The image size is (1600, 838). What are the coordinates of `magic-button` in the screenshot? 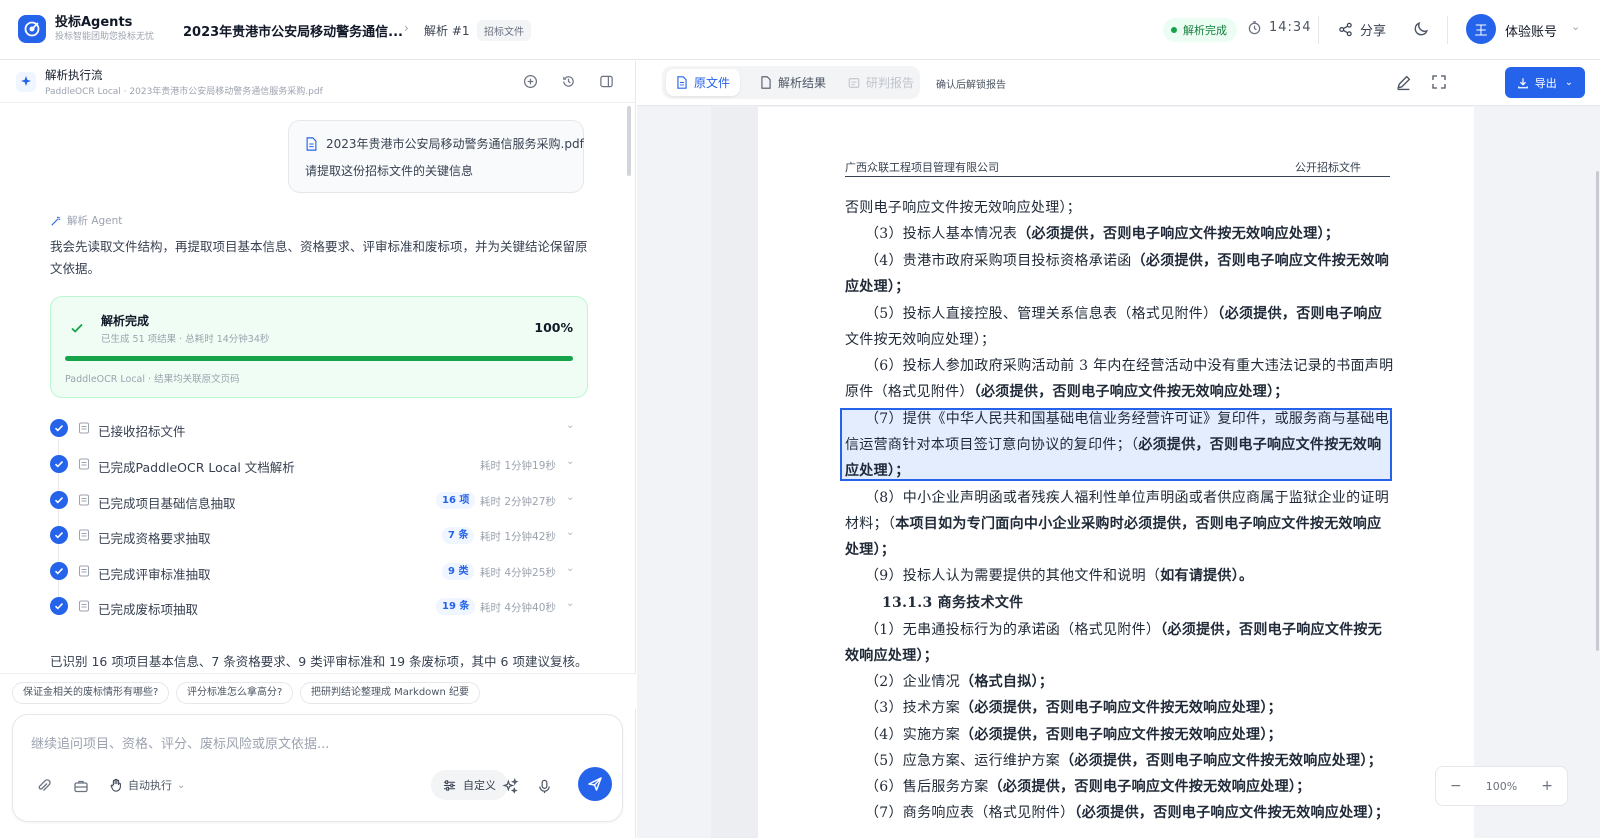 It's located at (510, 786).